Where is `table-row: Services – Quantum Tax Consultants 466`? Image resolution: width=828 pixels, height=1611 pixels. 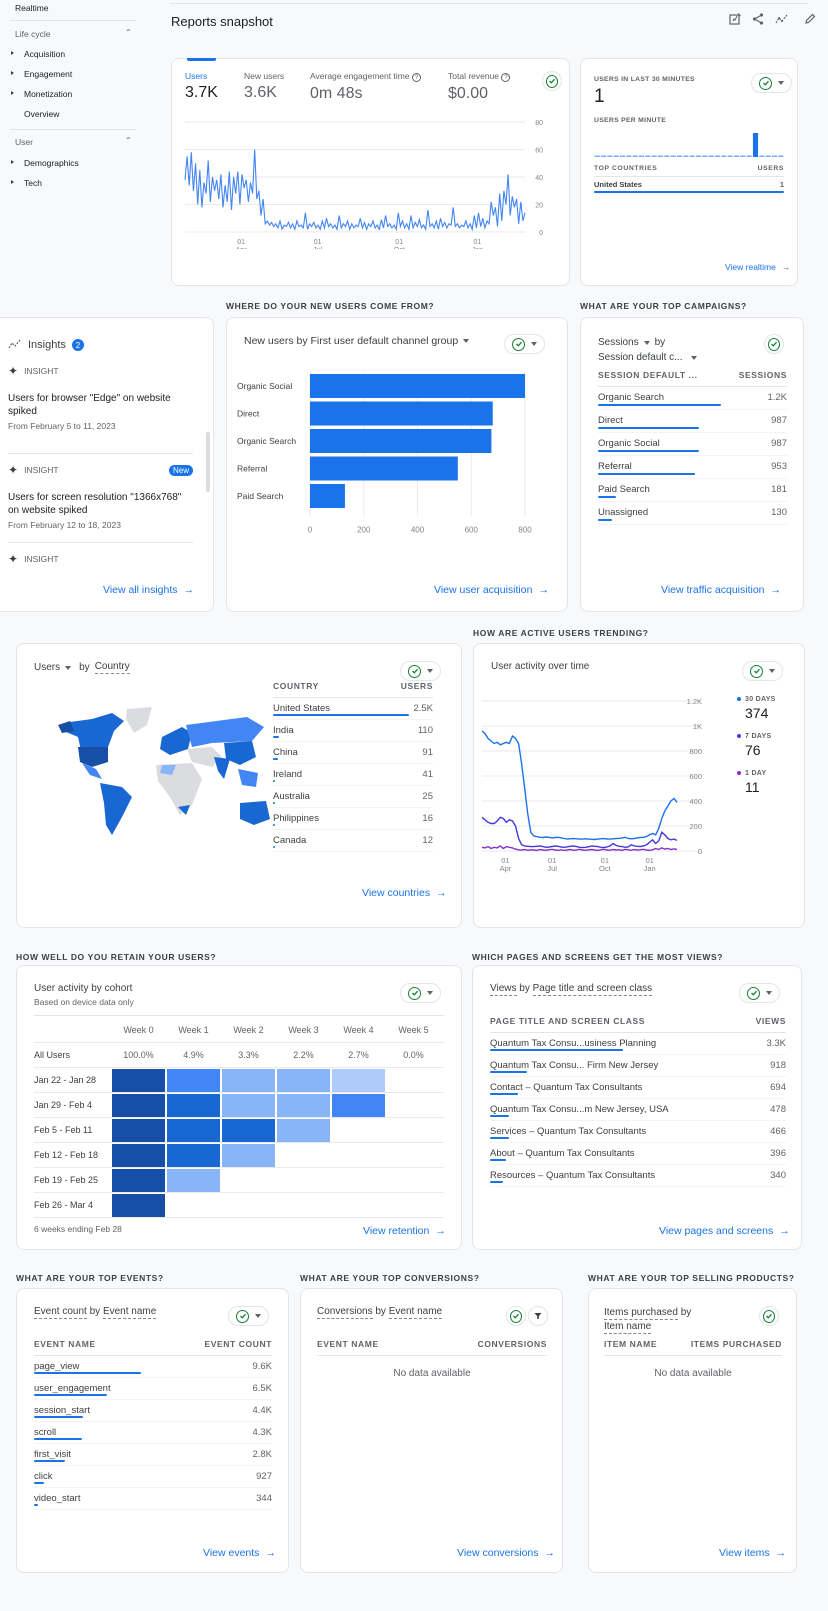 table-row: Services – Quantum Tax Consultants 466 is located at coordinates (638, 1132).